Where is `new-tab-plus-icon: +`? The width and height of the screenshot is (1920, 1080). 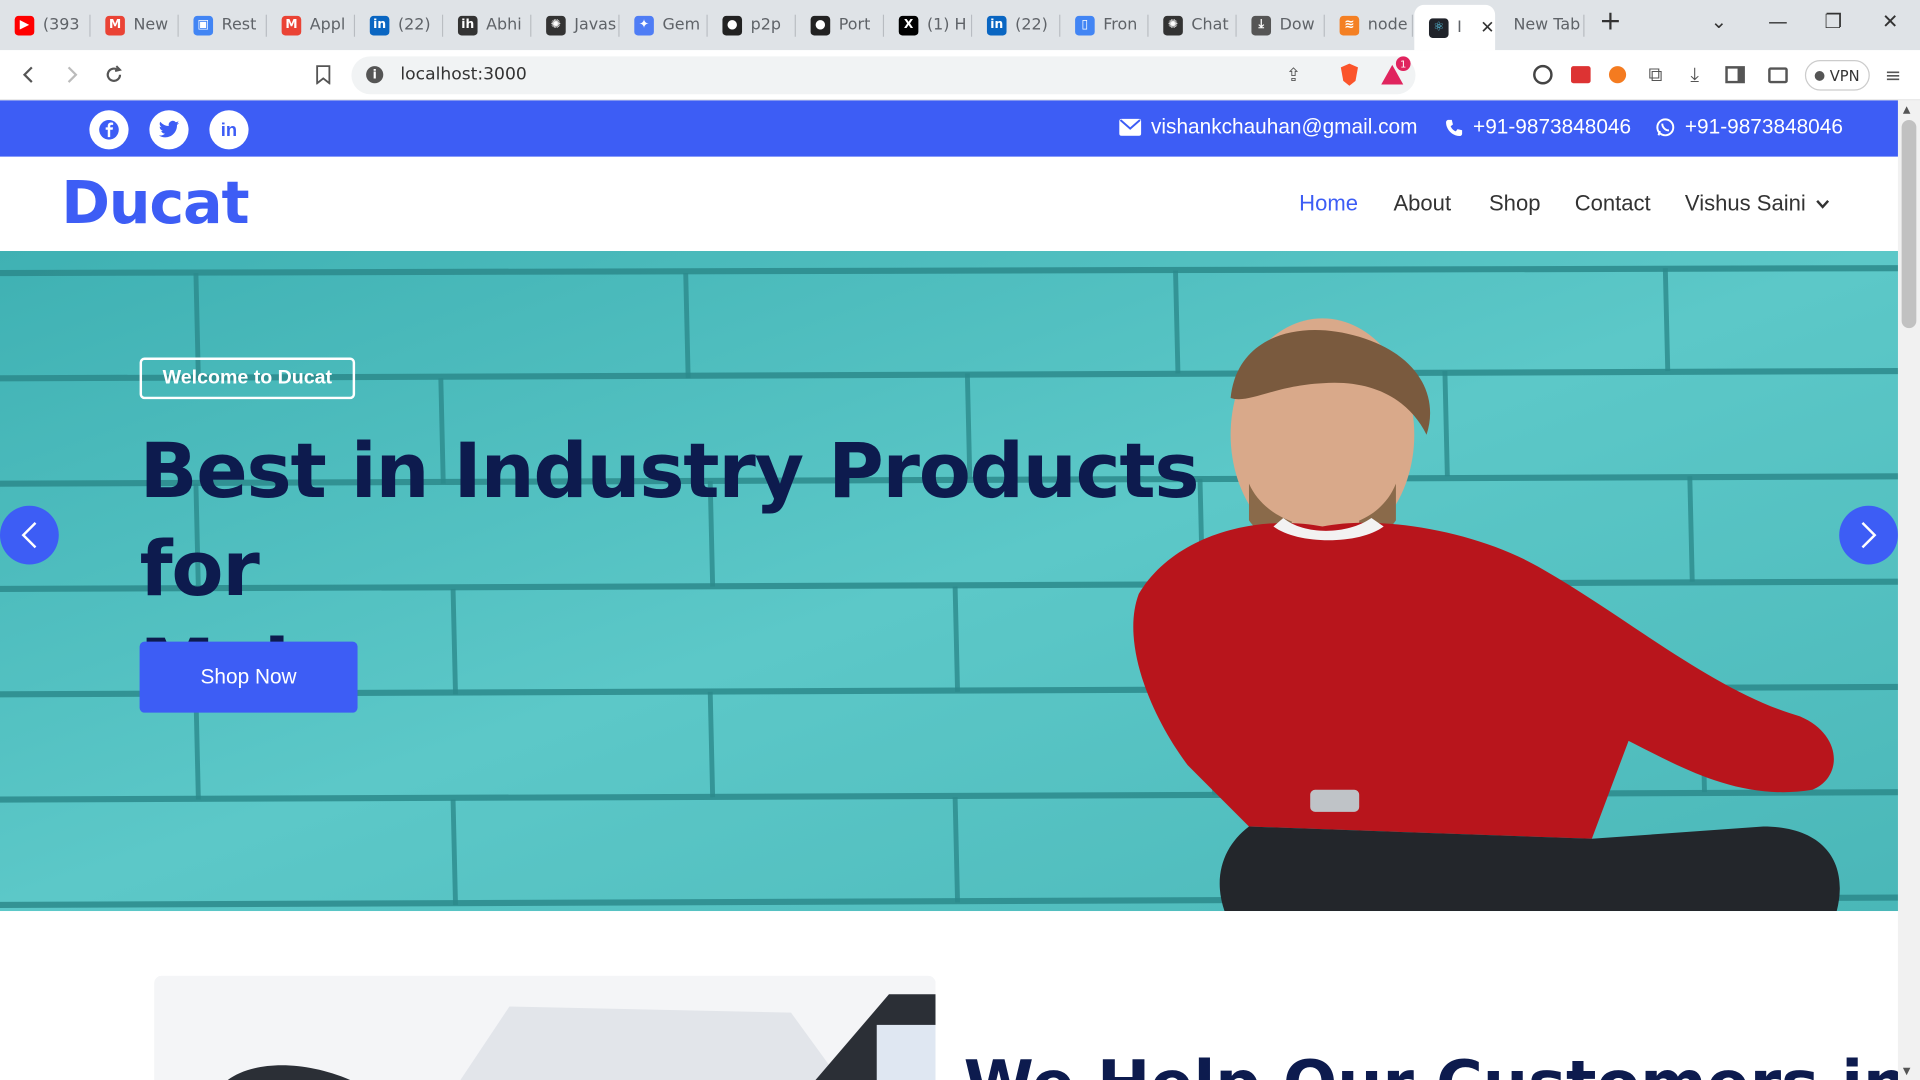
new-tab-plus-icon: + is located at coordinates (1610, 21).